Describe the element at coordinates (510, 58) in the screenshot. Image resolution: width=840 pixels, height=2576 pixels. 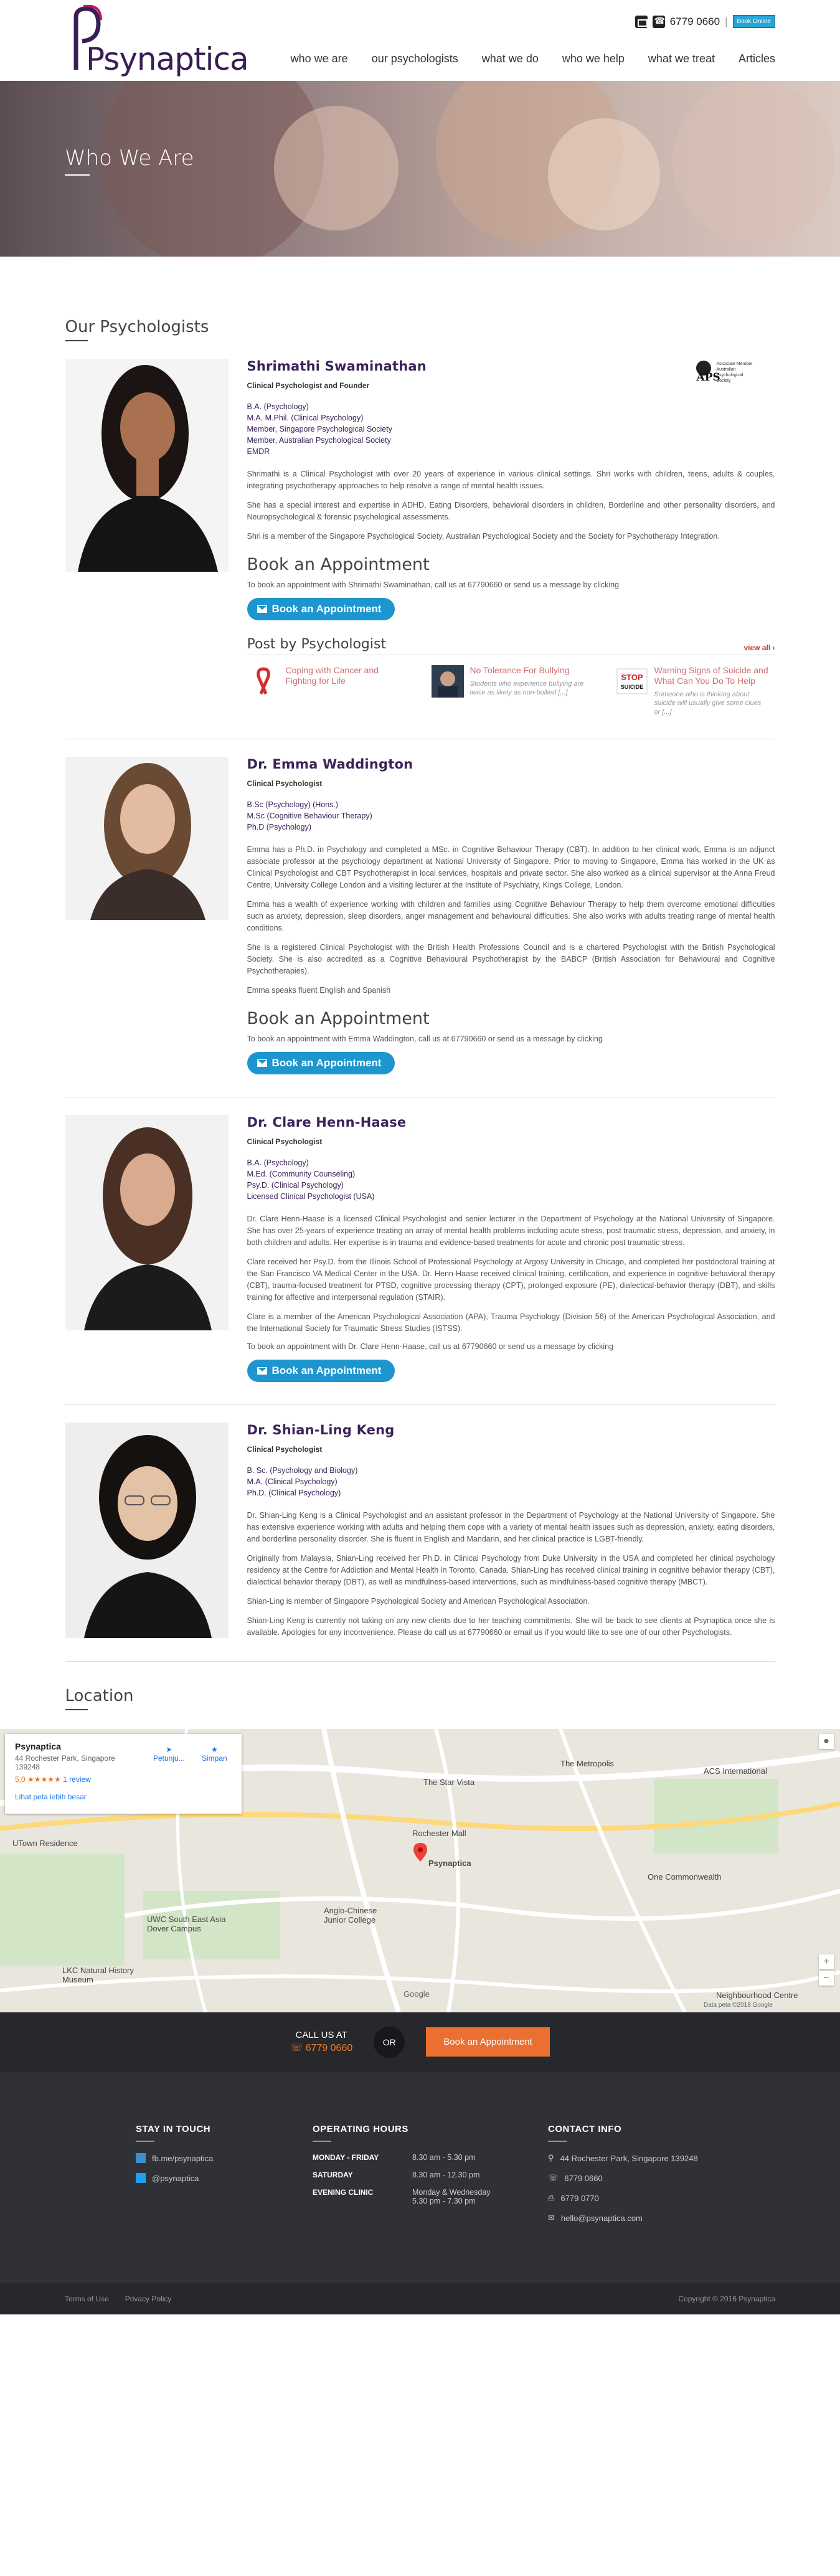
I see `nav-what-we-do: what we do` at that location.